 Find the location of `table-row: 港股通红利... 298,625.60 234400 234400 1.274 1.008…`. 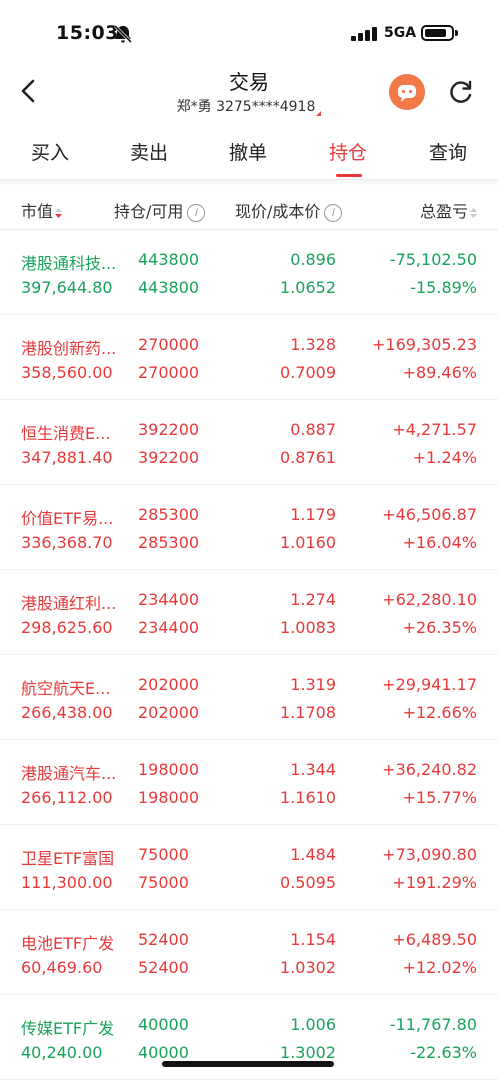

table-row: 港股通红利... 298,625.60 234400 234400 1.274 1.008… is located at coordinates (249, 612).